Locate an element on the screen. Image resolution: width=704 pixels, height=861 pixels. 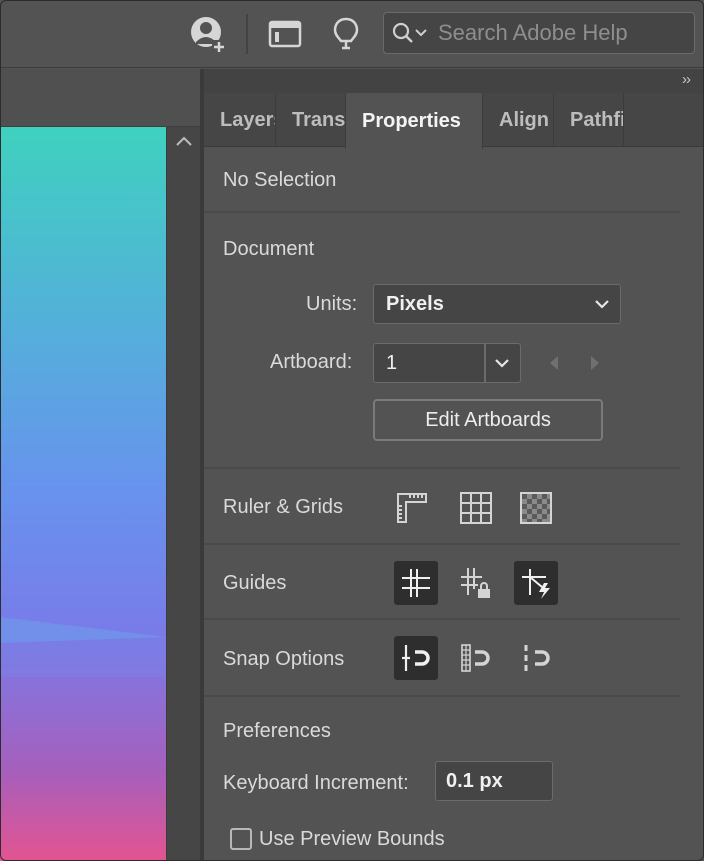
tab-transform: Transform is located at coordinates (311, 120).